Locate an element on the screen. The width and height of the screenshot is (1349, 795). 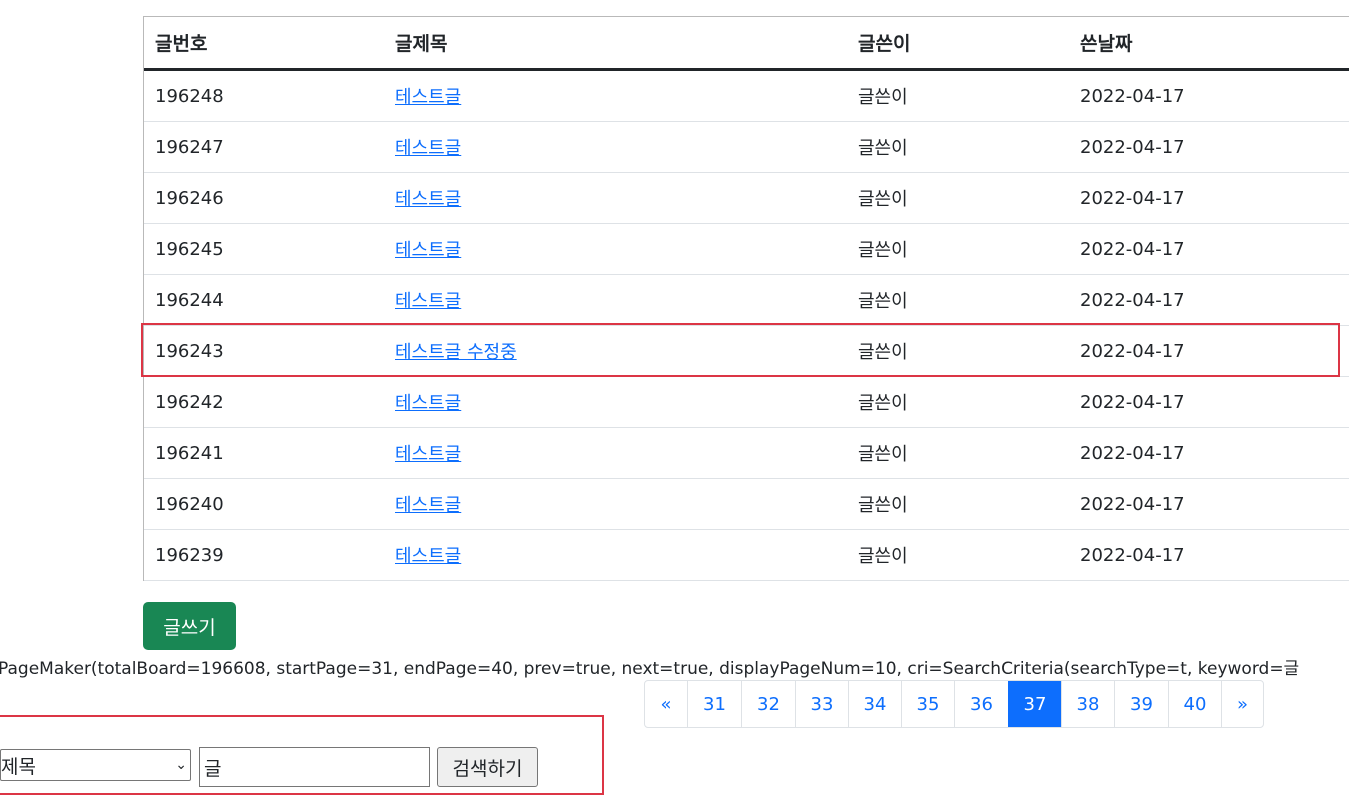
header-no: 글번호 is located at coordinates (181, 44).